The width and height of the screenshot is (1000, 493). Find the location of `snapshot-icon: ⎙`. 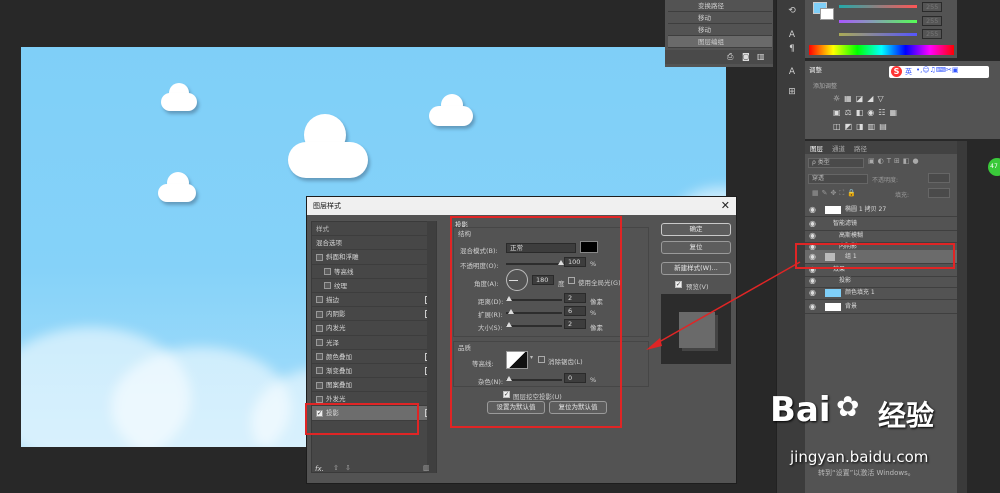

snapshot-icon: ⎙ is located at coordinates (730, 57).